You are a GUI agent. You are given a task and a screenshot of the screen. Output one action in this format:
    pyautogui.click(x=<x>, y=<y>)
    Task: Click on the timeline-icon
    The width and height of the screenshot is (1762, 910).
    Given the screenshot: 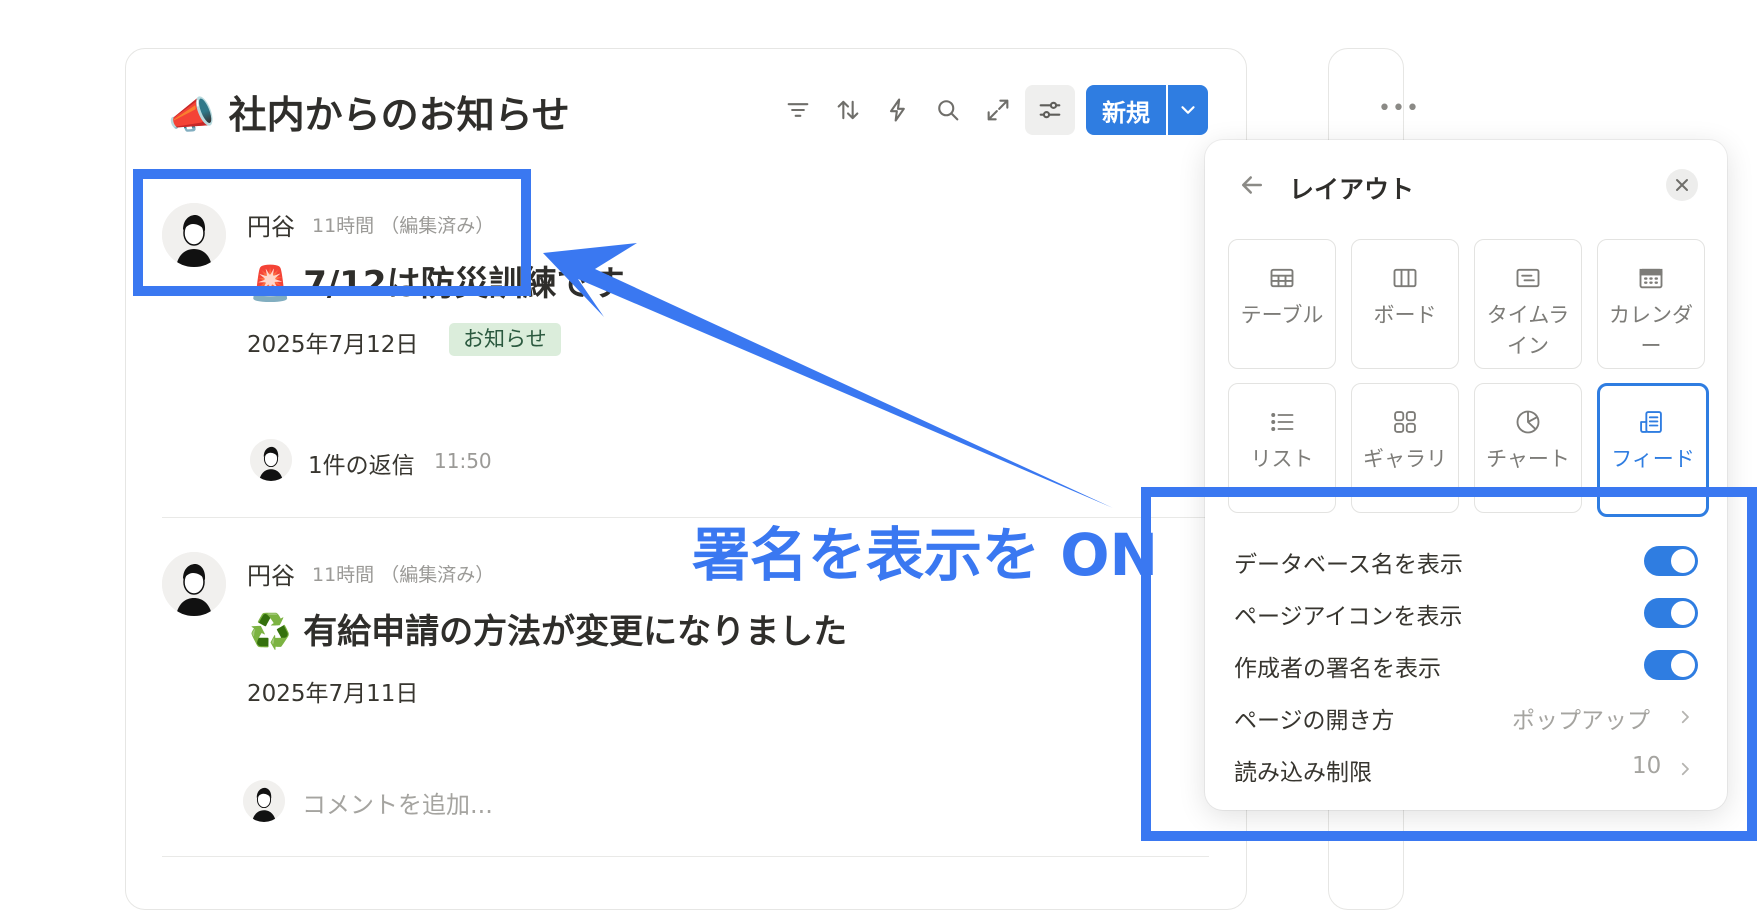 What is the action you would take?
    pyautogui.click(x=1528, y=278)
    